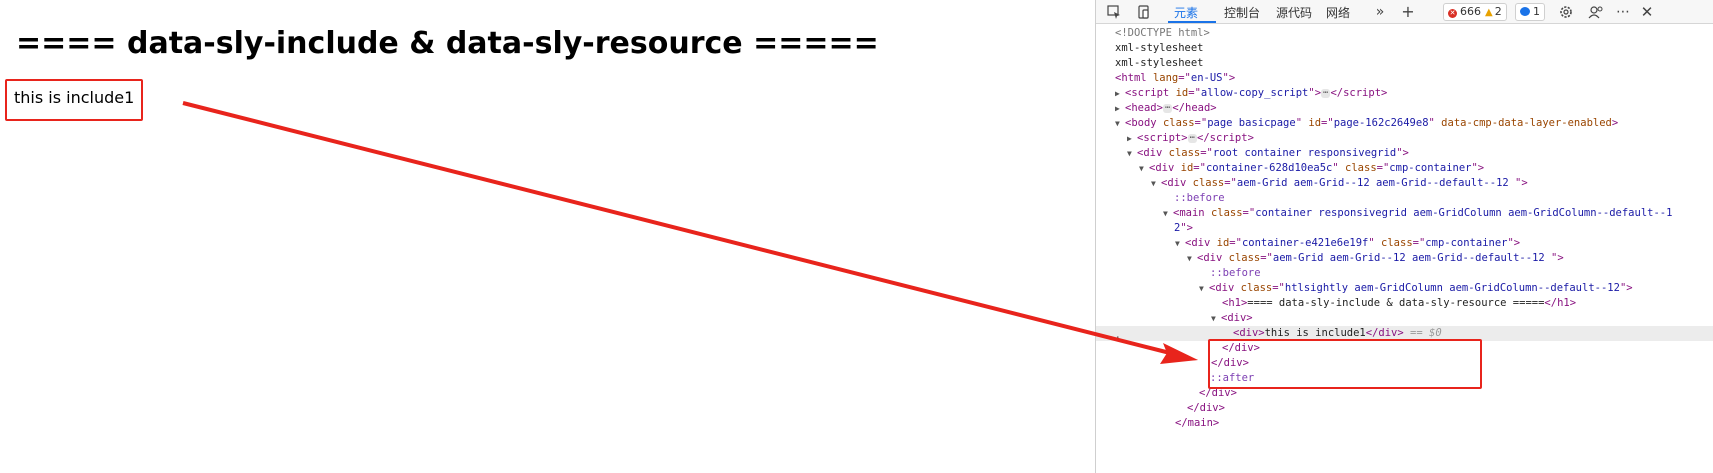  Describe the element at coordinates (1404, 423) in the screenshot. I see `dom-node-main-close: </main>` at that location.